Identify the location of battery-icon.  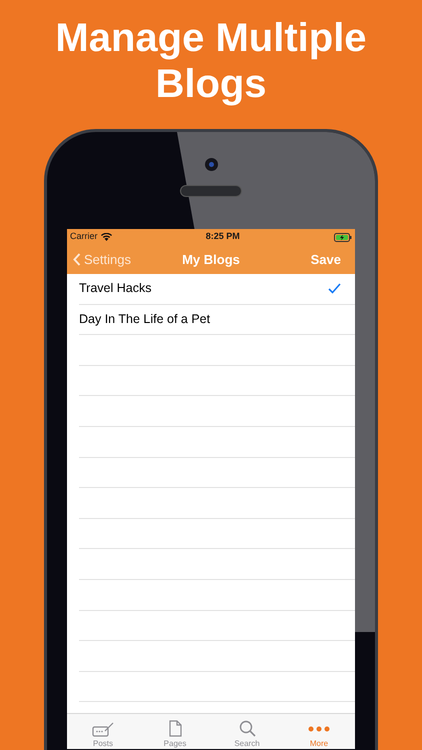
(343, 237).